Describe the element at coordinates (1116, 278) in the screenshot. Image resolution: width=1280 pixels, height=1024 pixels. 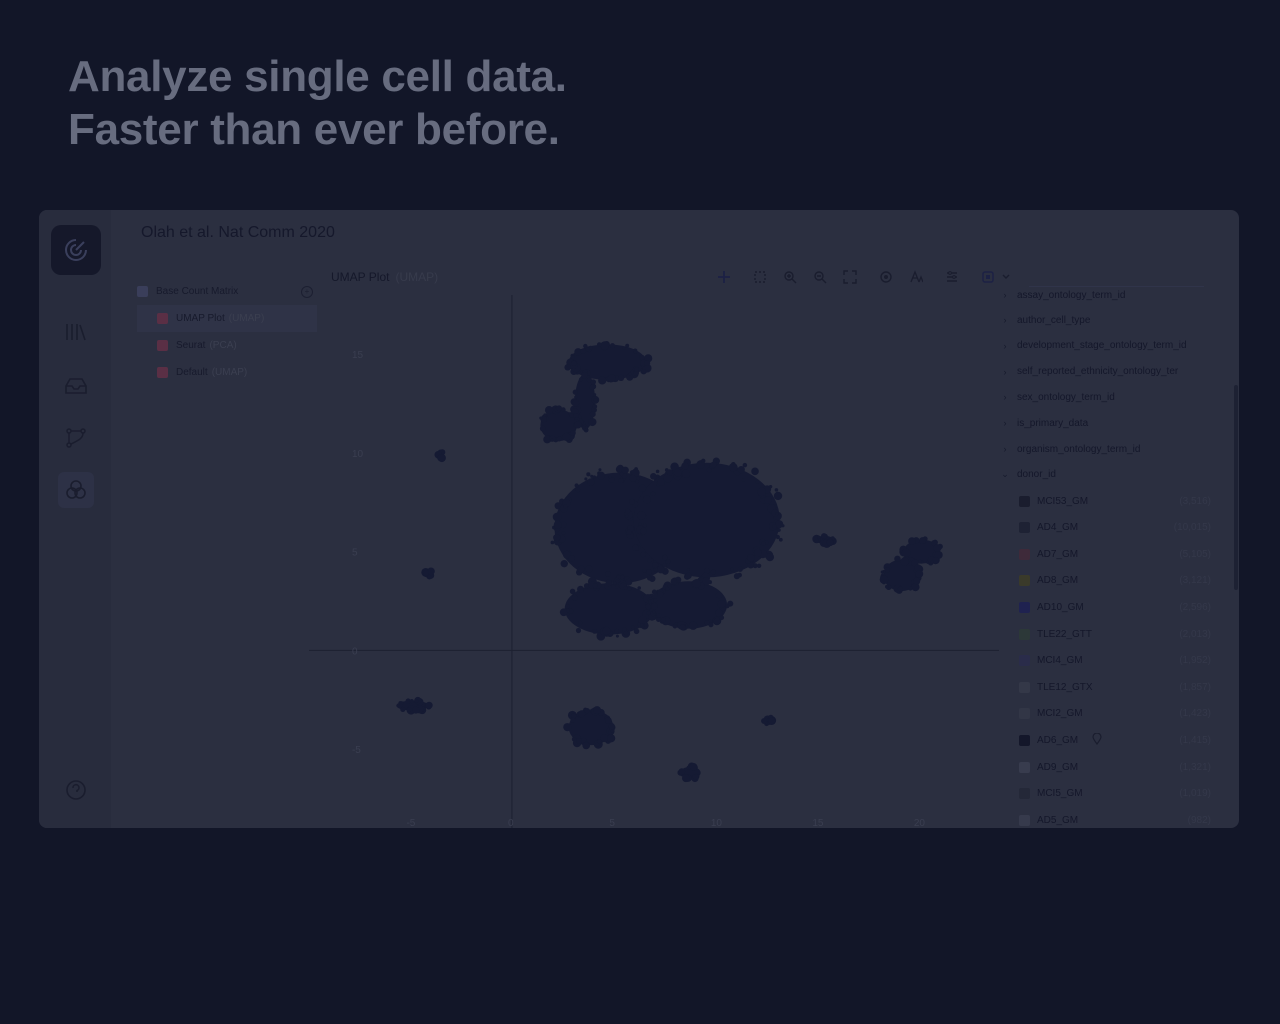
I see `legend-search-input` at that location.